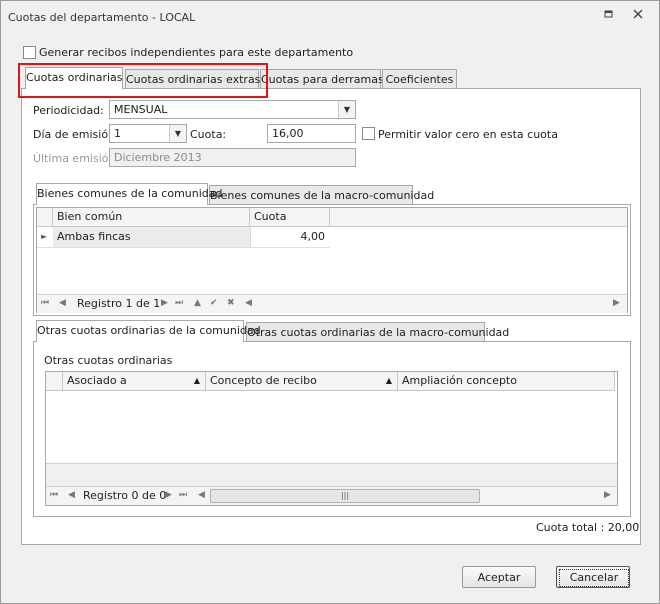  Describe the element at coordinates (330, 17) in the screenshot. I see `title-bar: Cuotas del departamento - LOCAL` at that location.